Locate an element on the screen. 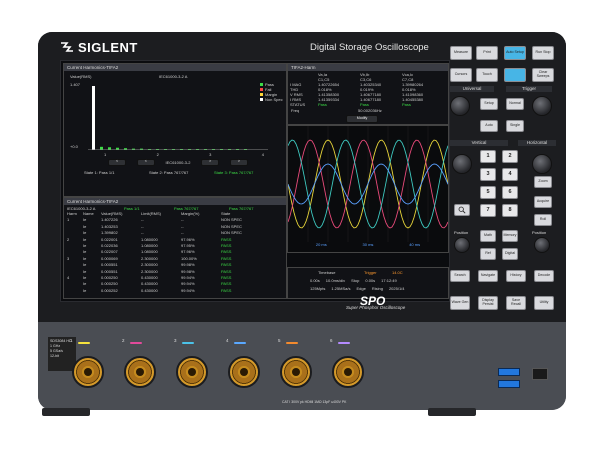  run-stop-key: Run Stop is located at coordinates (543, 53).